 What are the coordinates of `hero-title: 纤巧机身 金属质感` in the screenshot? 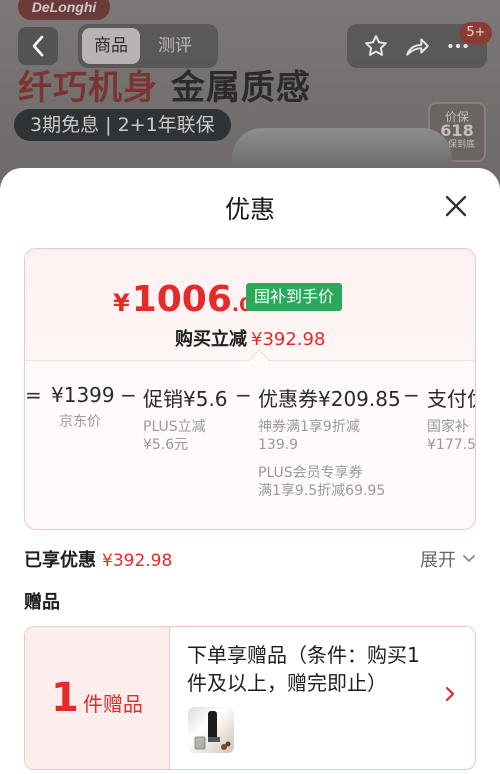 It's located at (164, 84).